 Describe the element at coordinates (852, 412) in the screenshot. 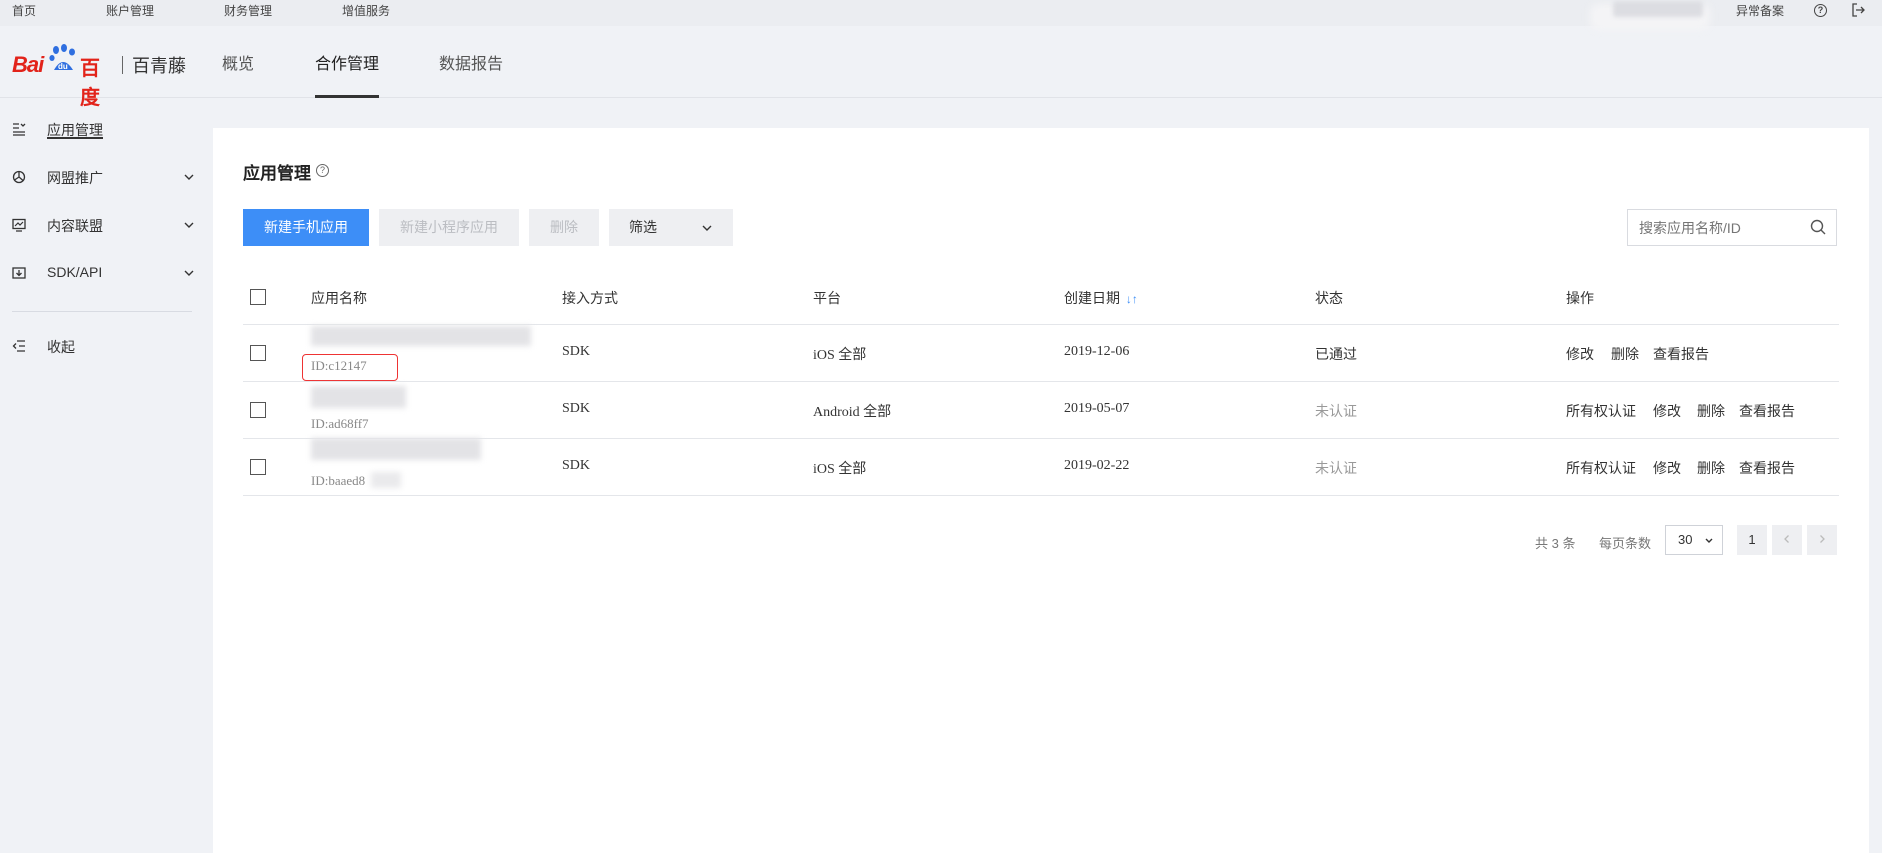

I see `platform: Android 全部` at that location.